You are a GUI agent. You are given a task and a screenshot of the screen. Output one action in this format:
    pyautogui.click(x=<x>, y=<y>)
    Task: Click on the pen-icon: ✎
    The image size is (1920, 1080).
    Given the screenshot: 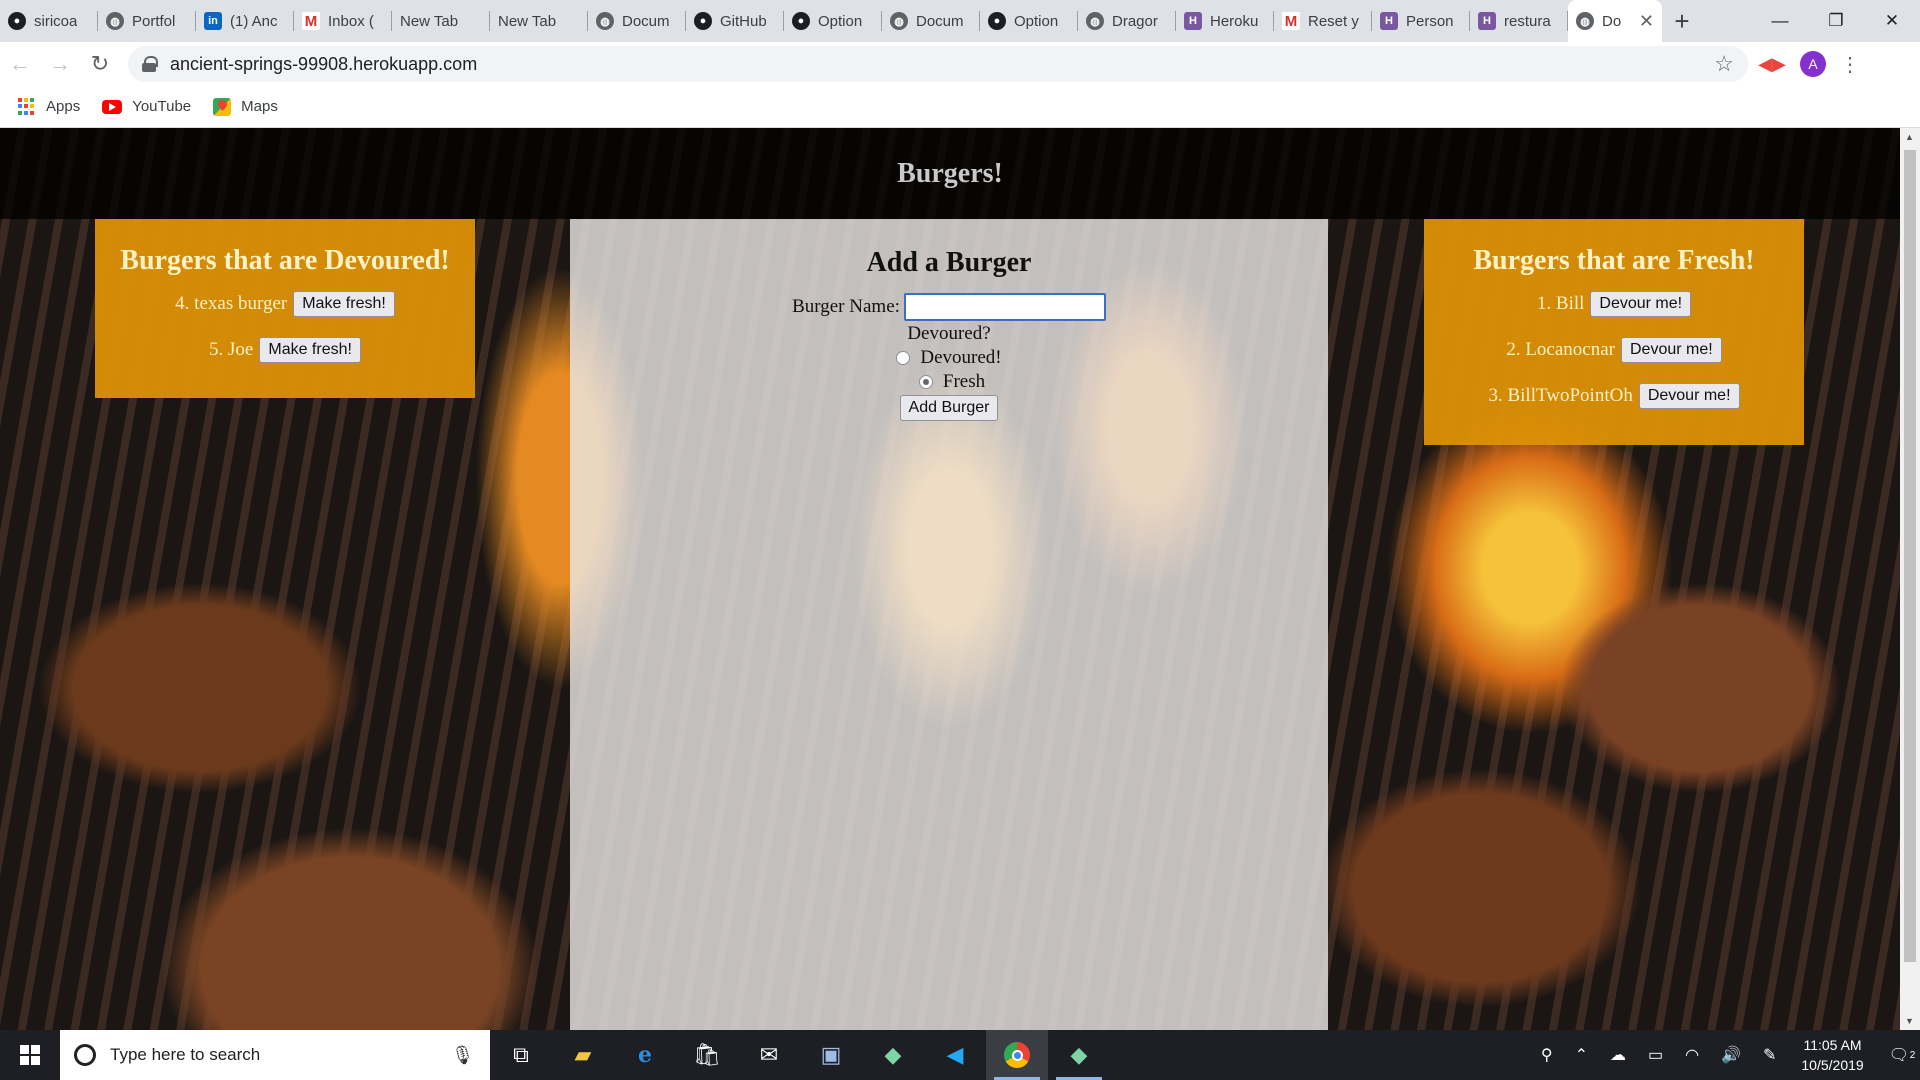 What is the action you would take?
    pyautogui.click(x=1769, y=1055)
    